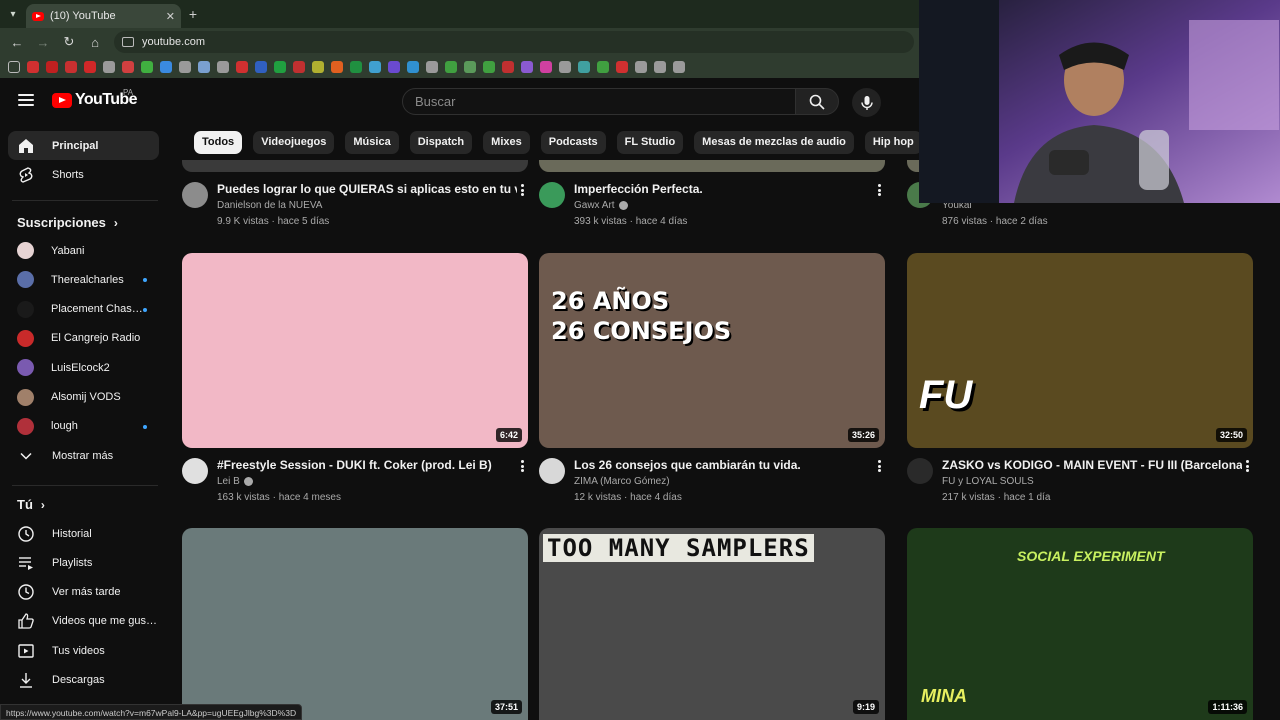 The image size is (1280, 720). I want to click on you-heading: Tú ›, so click(31, 504).